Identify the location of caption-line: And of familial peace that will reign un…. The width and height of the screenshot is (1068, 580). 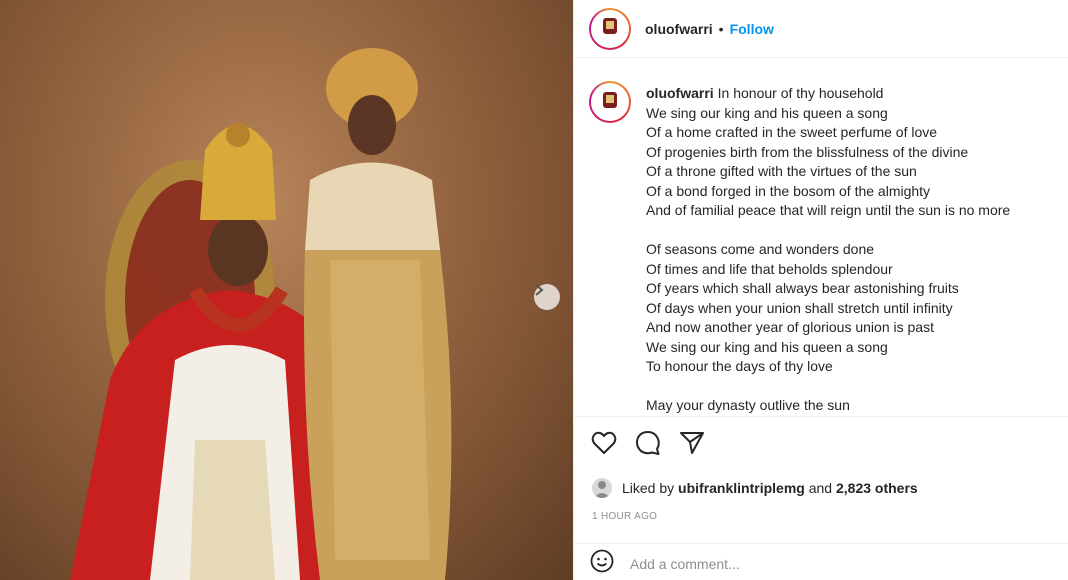
(828, 210).